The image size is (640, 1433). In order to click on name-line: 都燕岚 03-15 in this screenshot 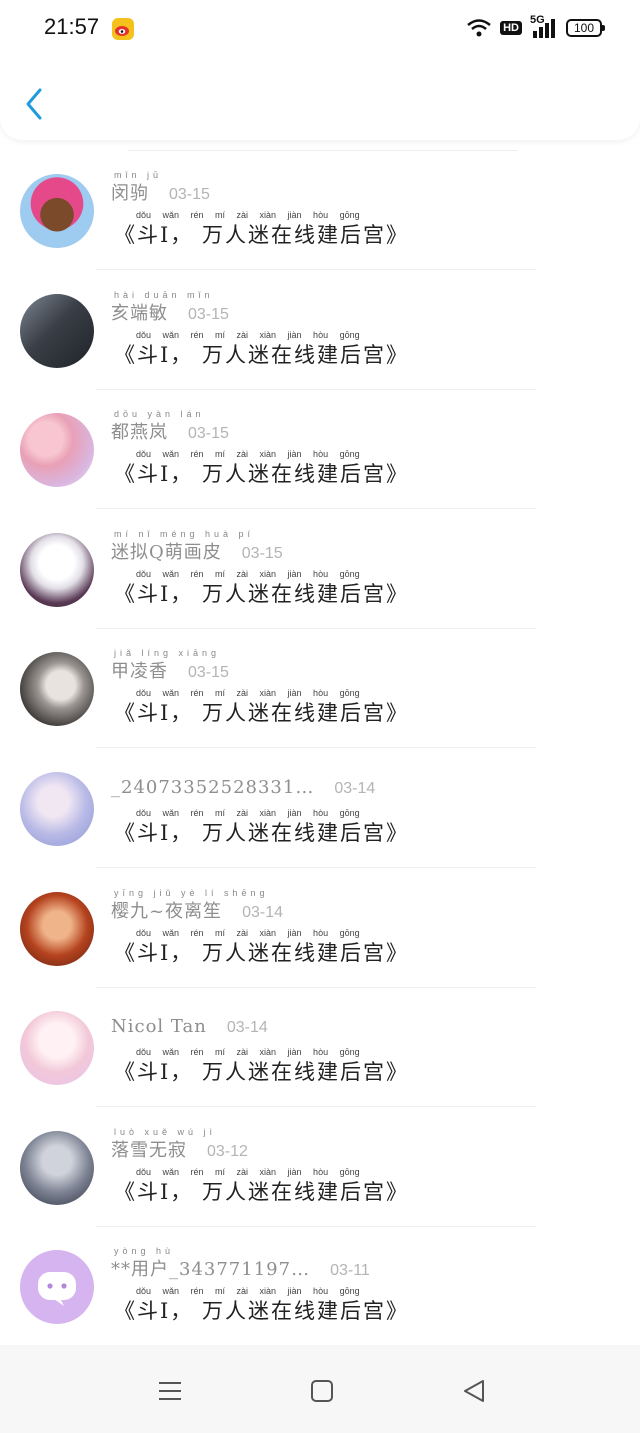, I will do `click(170, 431)`.